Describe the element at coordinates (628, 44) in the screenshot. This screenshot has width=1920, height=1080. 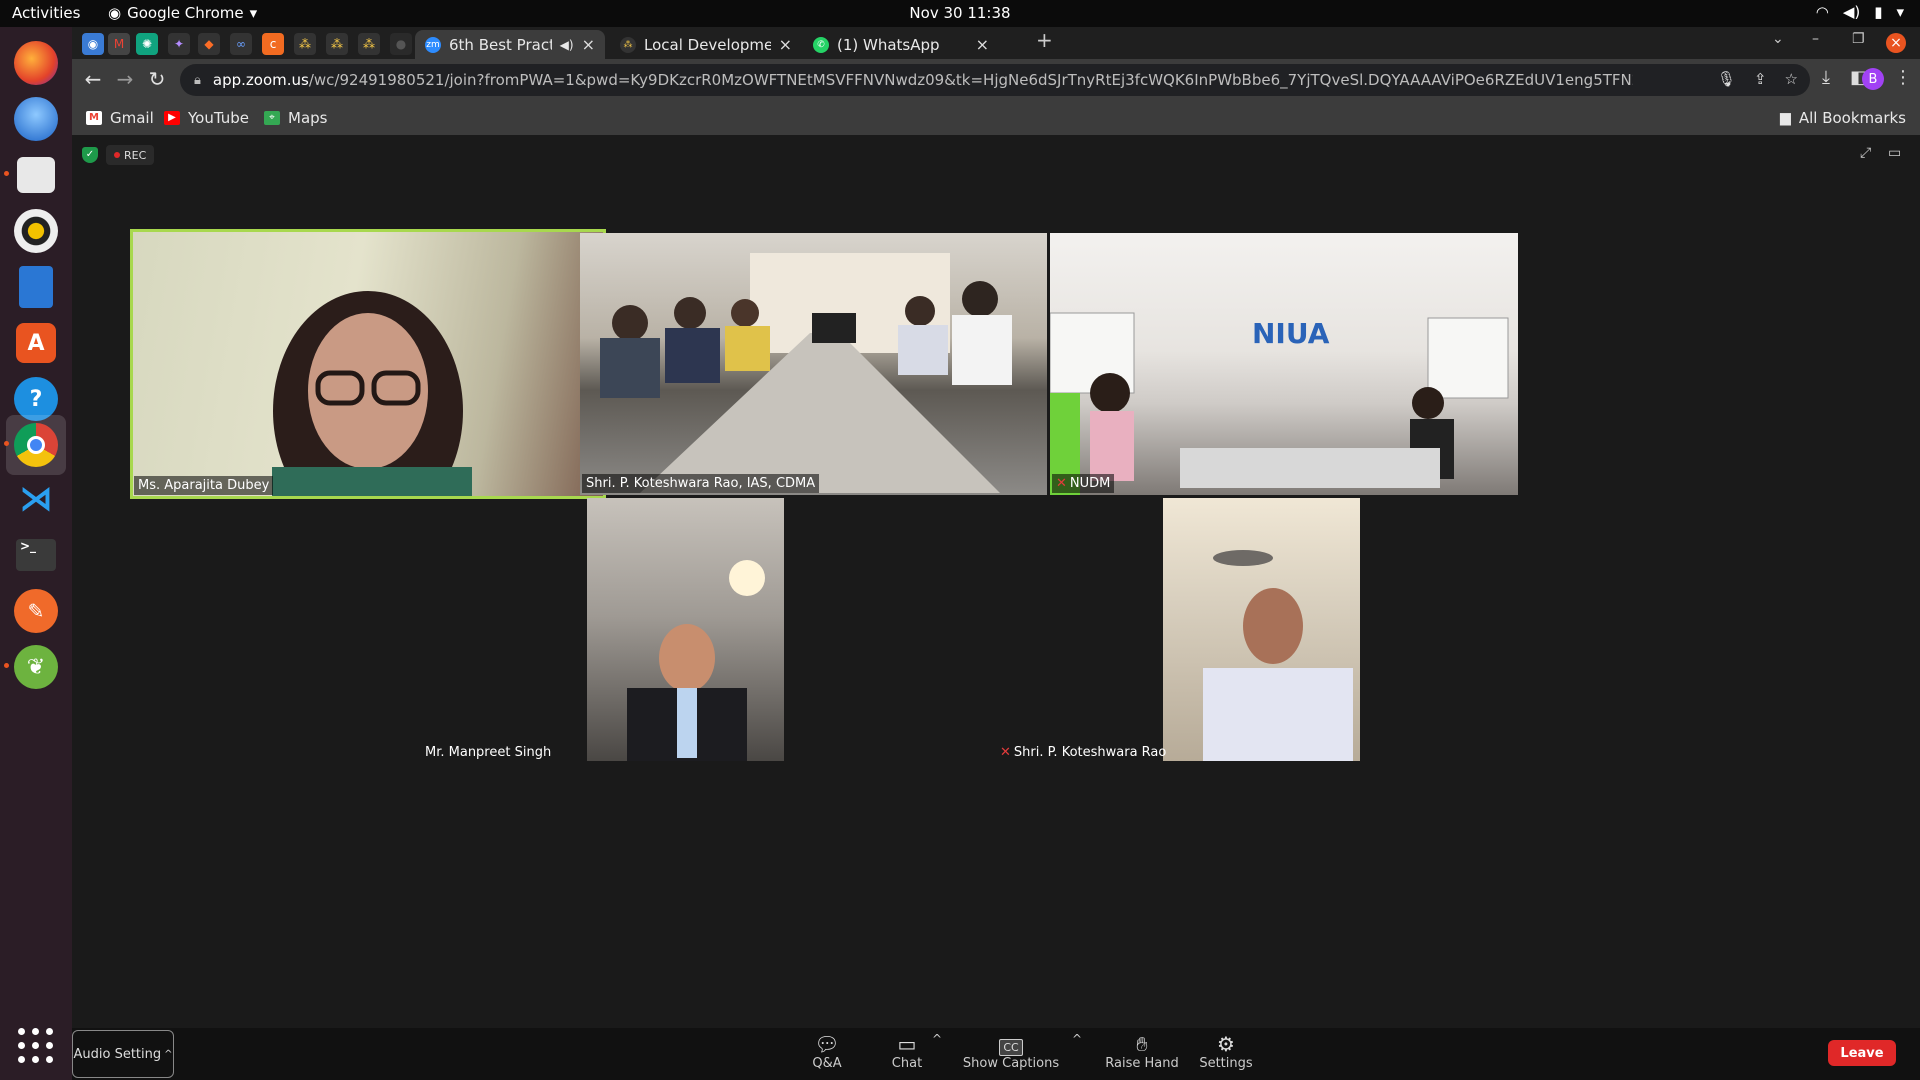
I see `slack-favicon-icon: ⁂` at that location.